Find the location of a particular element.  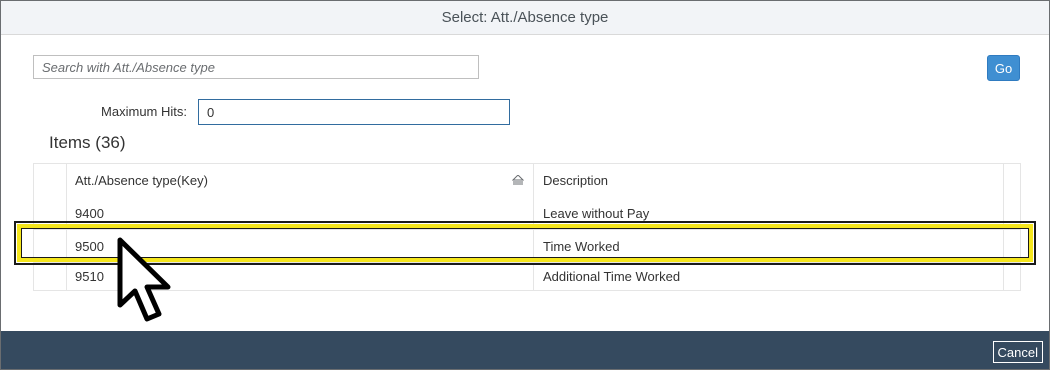

go-button: Go is located at coordinates (1003, 68).